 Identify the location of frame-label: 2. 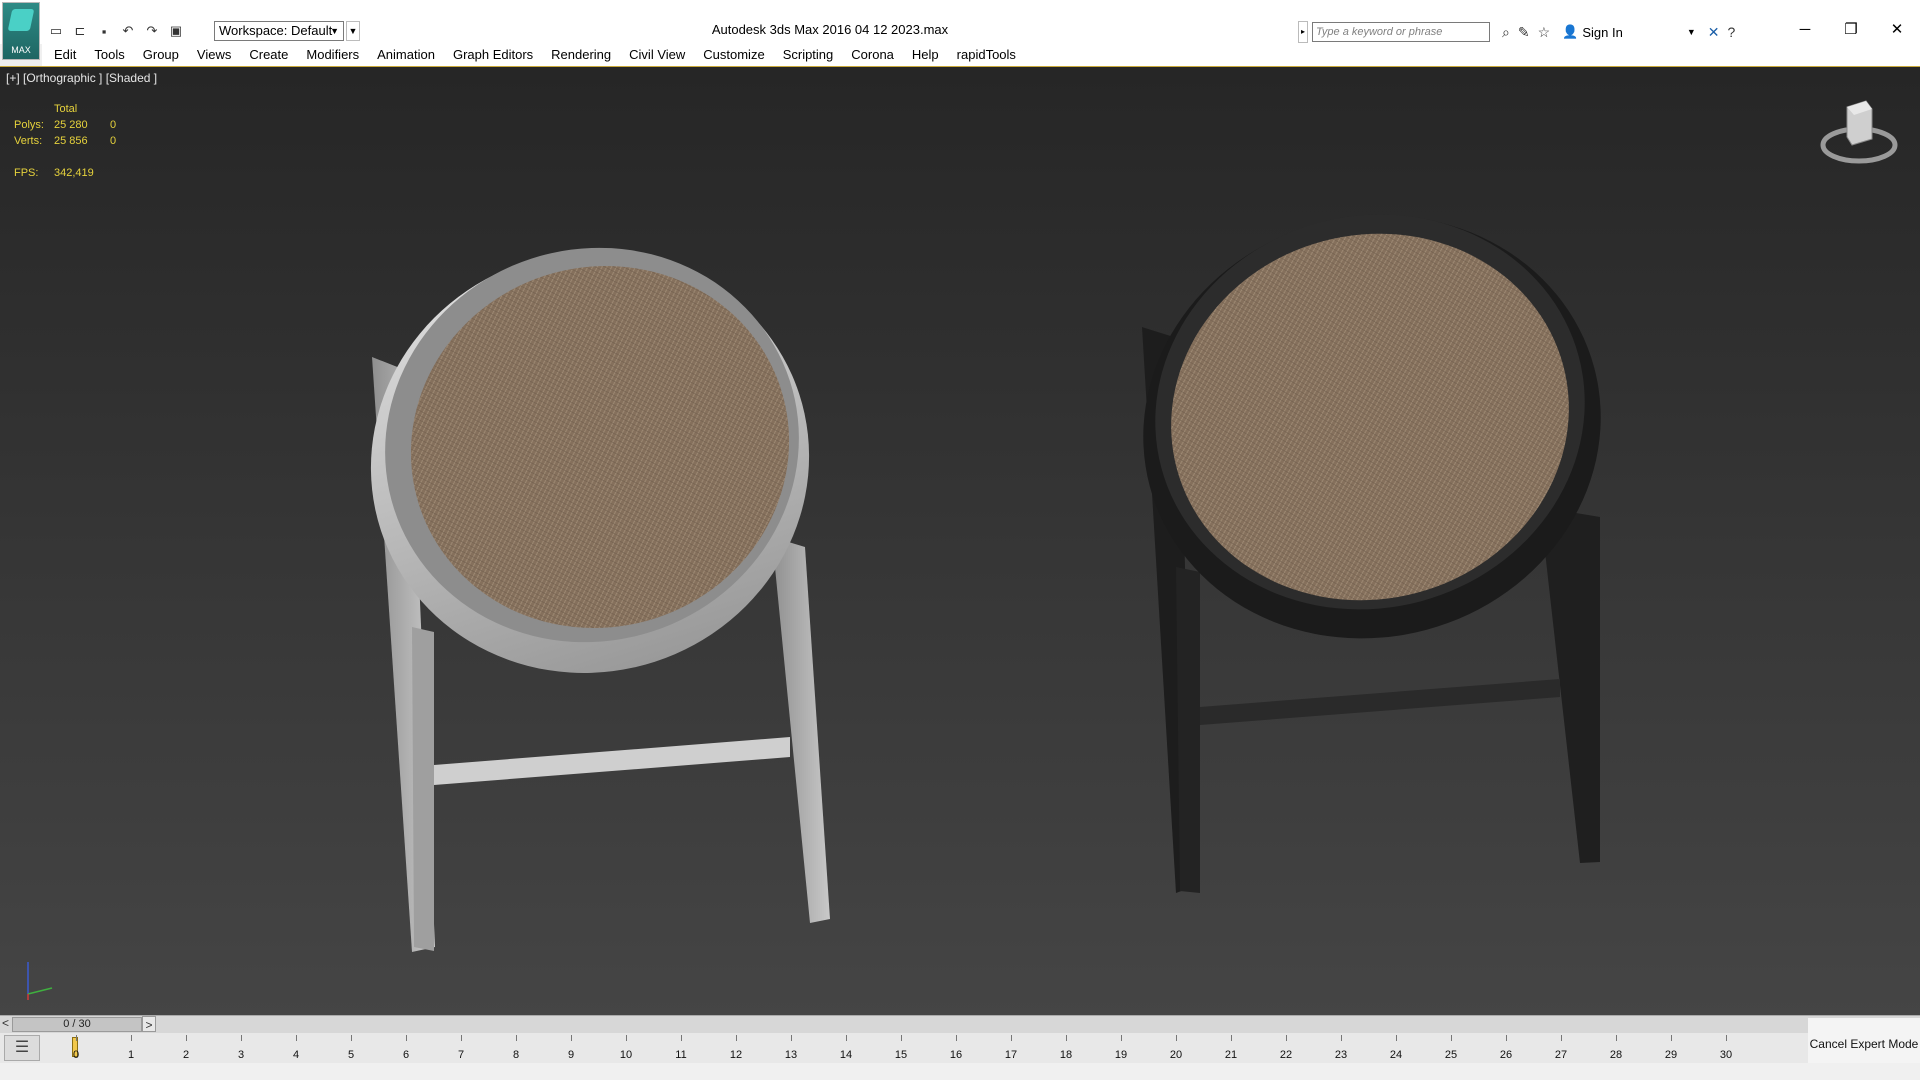
(186, 1055).